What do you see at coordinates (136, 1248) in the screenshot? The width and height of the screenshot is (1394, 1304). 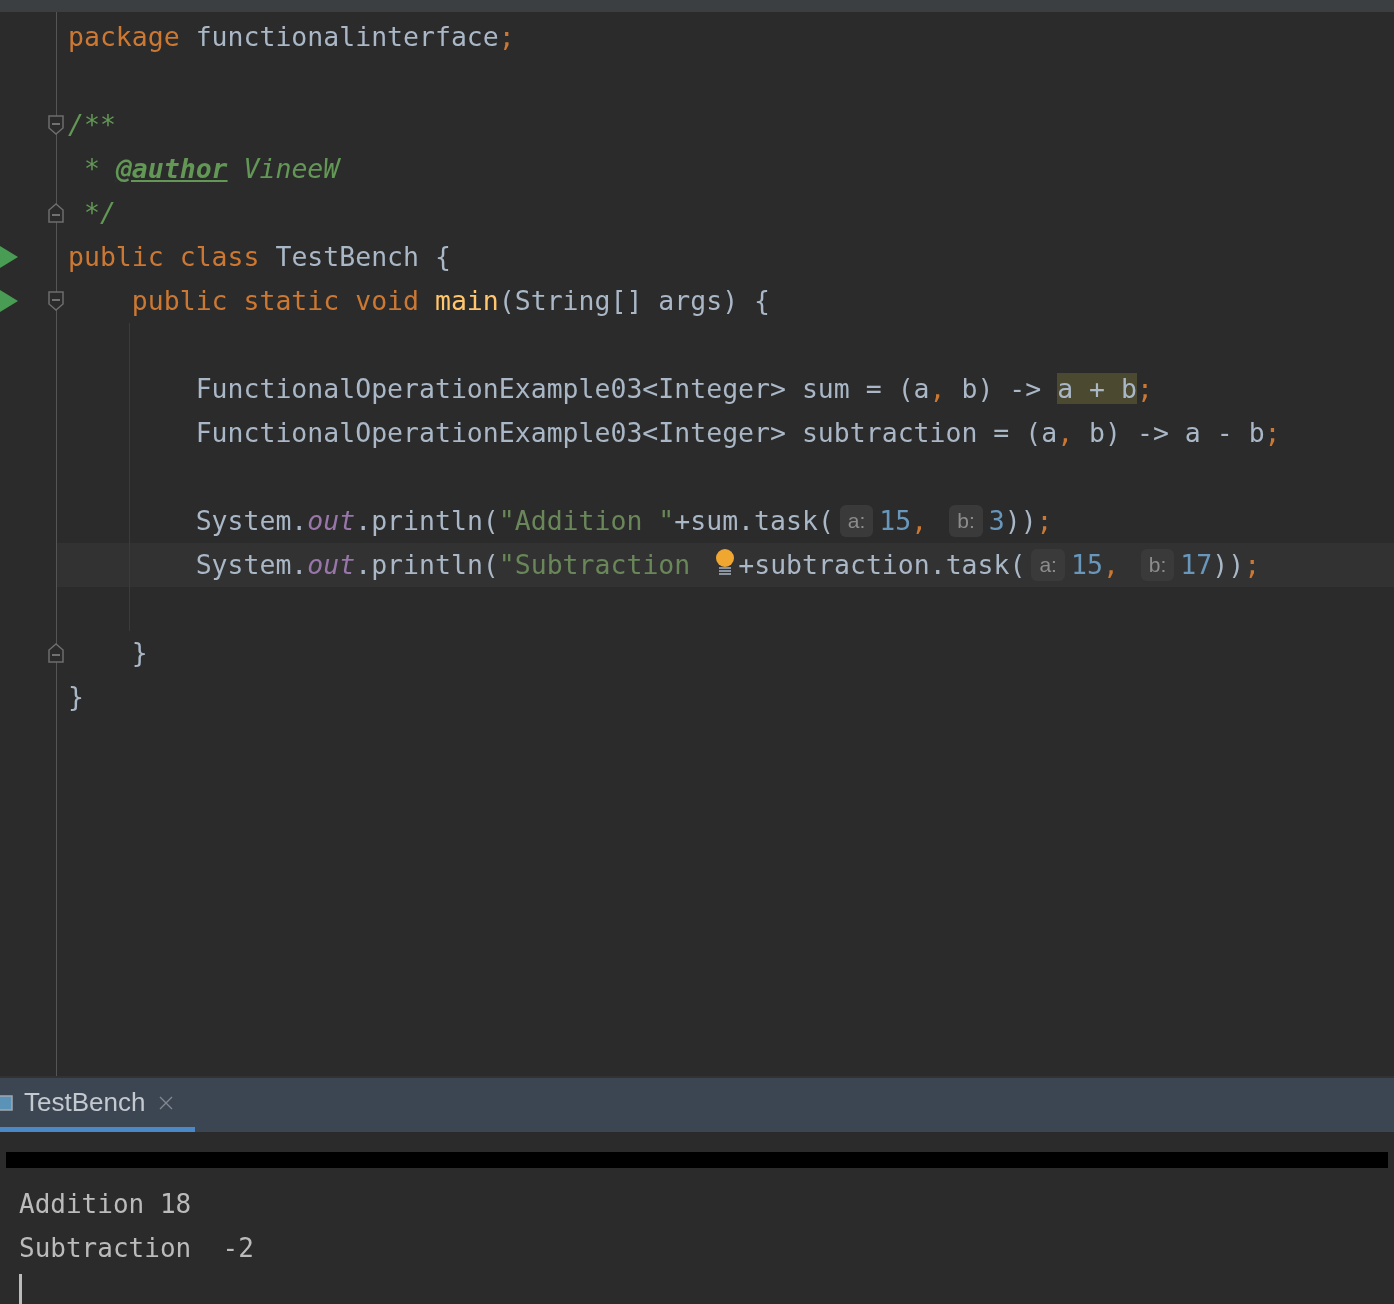 I see `console-output: Subtraction -2` at bounding box center [136, 1248].